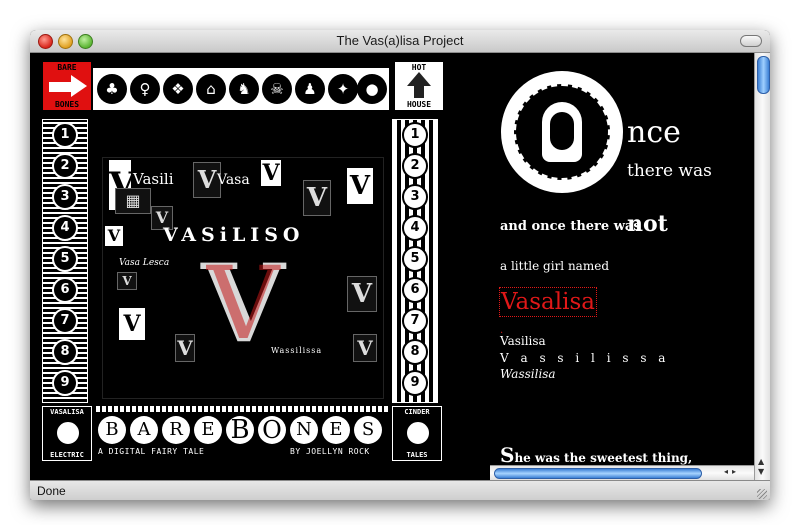  Describe the element at coordinates (112, 89) in the screenshot. I see `tree-icon: ♣` at that location.